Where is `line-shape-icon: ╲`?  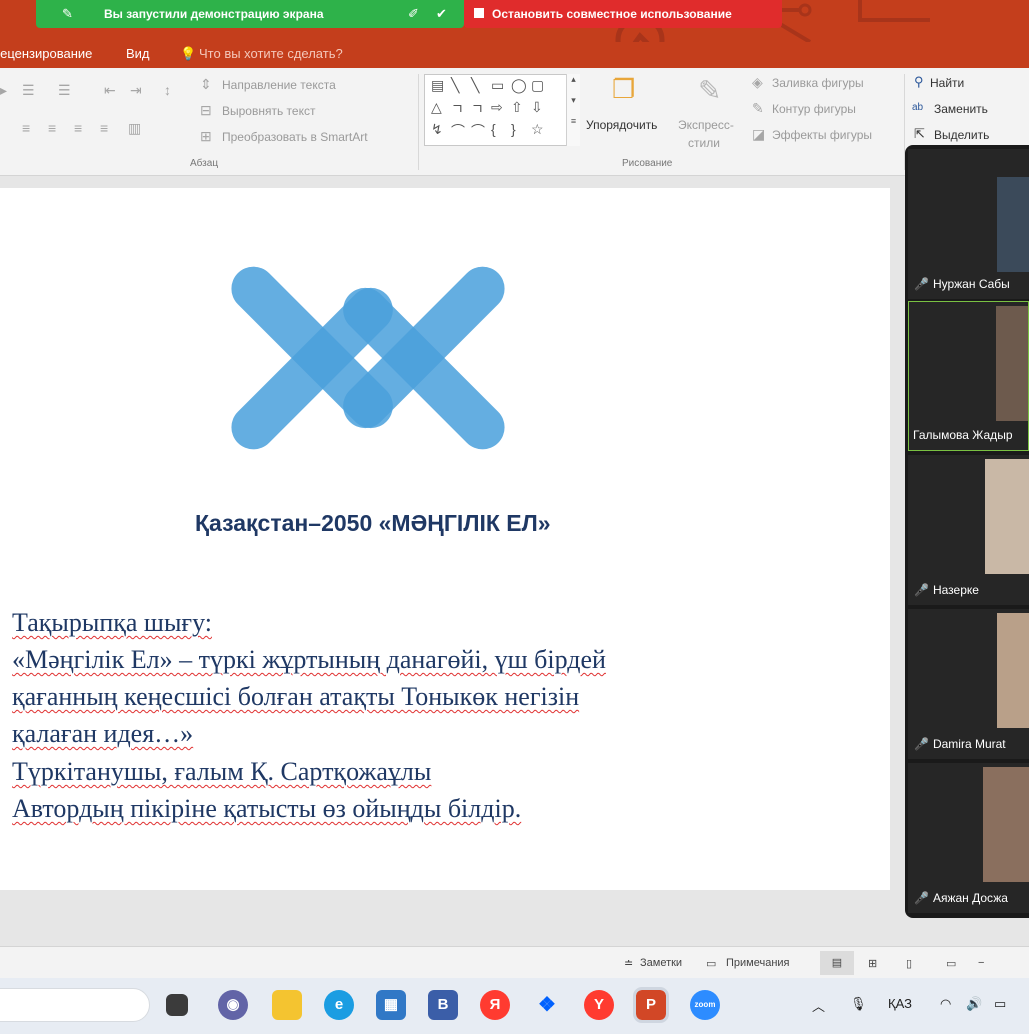
line-shape-icon: ╲ is located at coordinates (455, 85).